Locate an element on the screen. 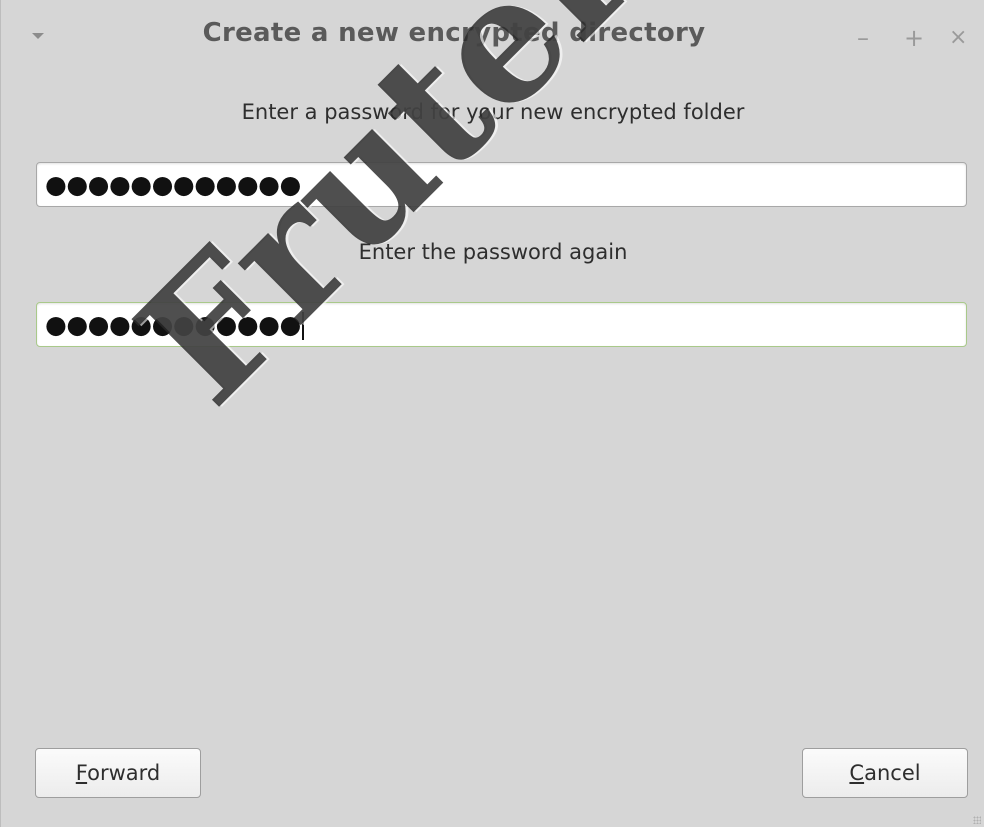  cancel-button-label: Cancel is located at coordinates (884, 773).